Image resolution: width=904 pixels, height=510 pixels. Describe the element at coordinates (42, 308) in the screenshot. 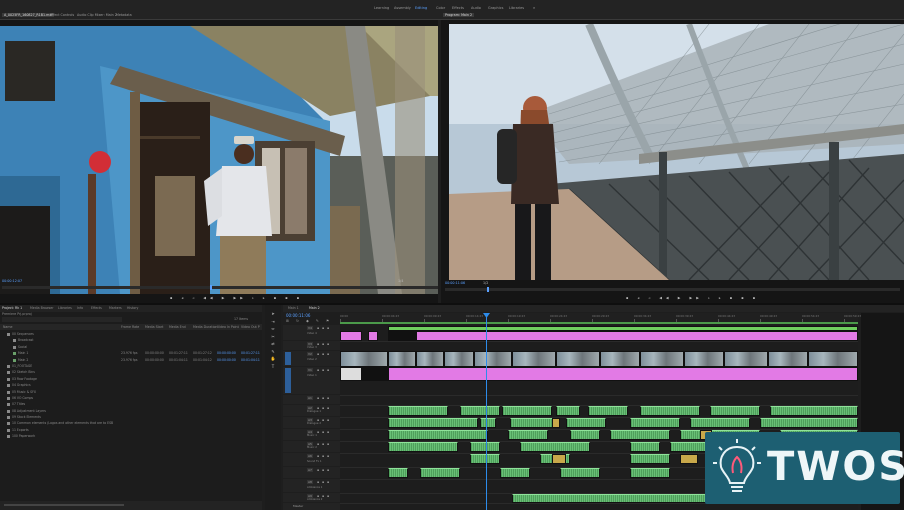

I see `tab-media-browser: Media Browser` at that location.